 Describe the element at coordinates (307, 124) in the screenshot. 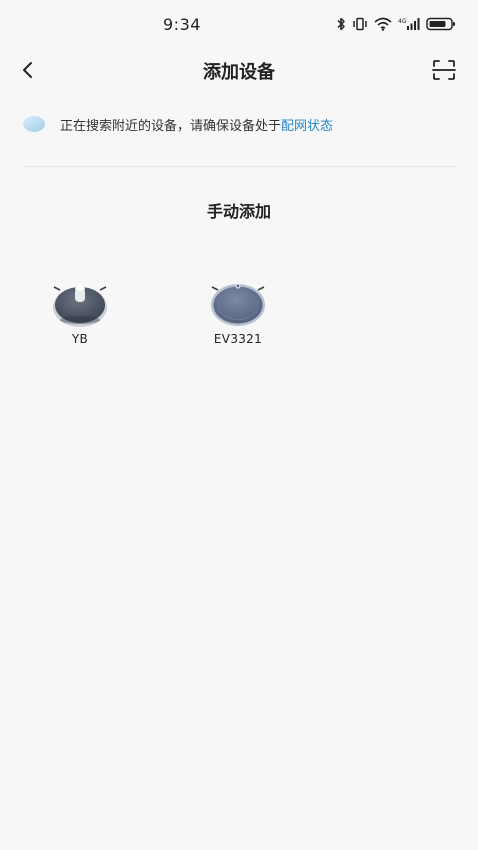

I see `pairing-mode-link: 配网状态` at that location.